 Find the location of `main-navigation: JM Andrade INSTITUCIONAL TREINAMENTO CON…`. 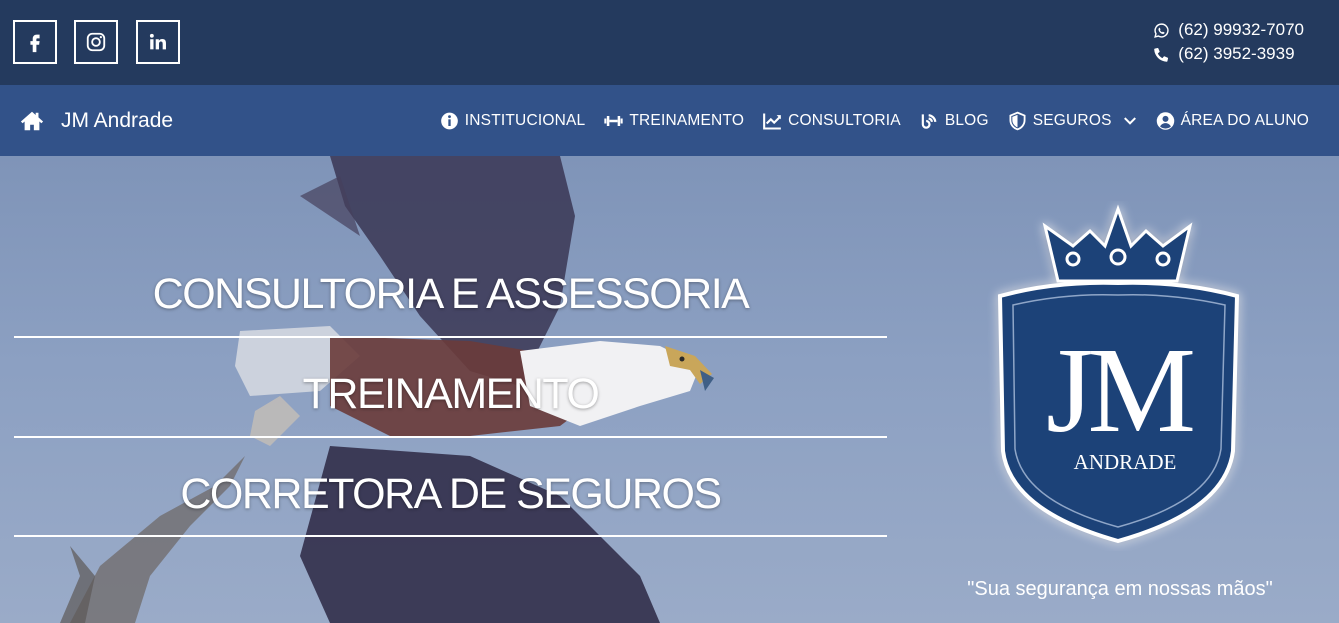

main-navigation: JM Andrade INSTITUCIONAL TREINAMENTO CON… is located at coordinates (669, 120).